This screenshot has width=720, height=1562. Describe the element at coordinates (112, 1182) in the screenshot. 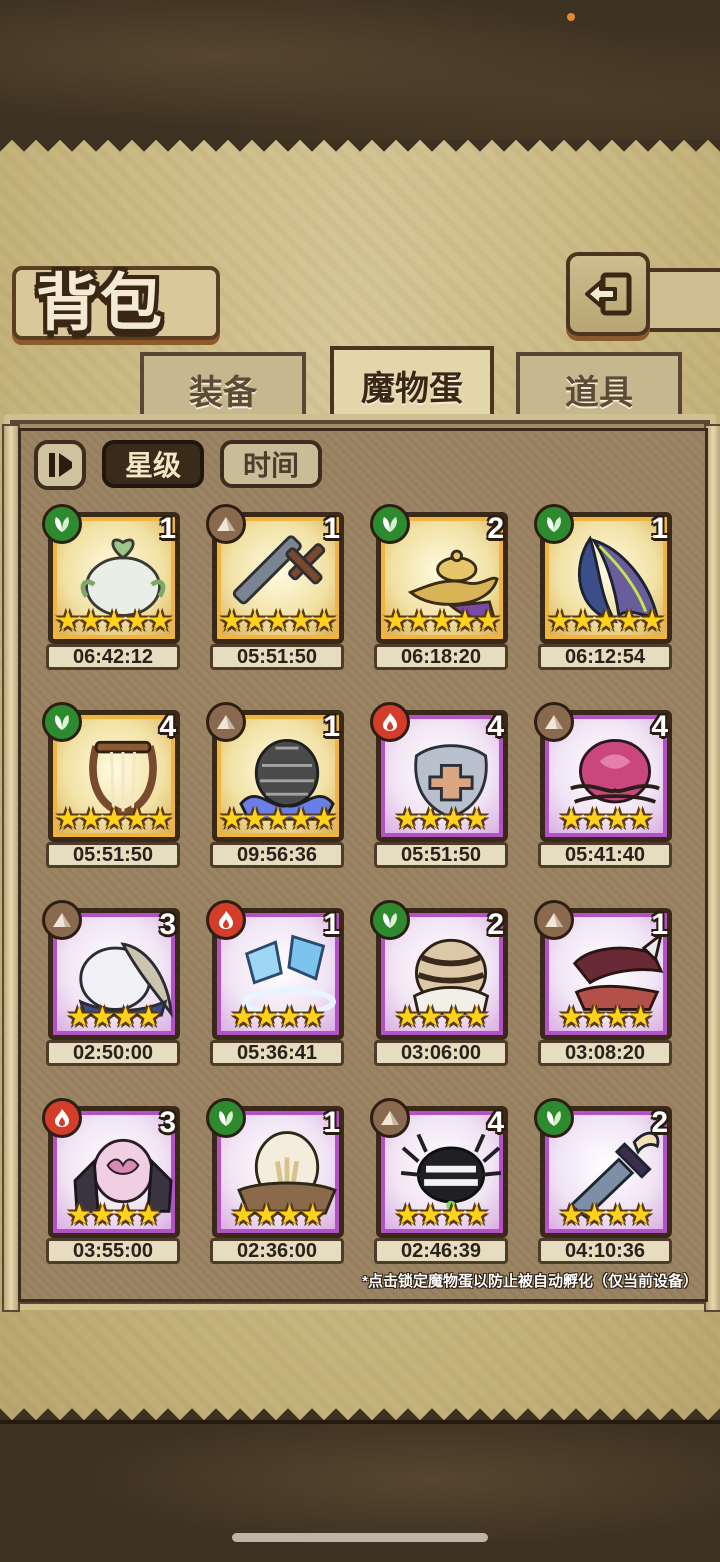

I see `egg-slot: ★ ★ ★ ★ 3 03:55:00` at that location.